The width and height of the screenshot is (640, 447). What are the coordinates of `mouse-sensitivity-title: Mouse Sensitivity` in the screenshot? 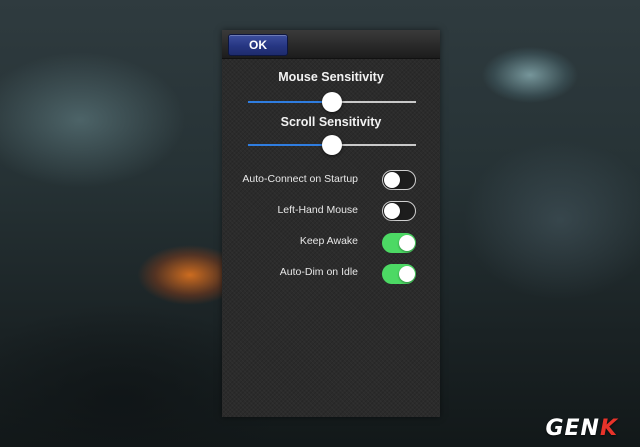 It's located at (331, 77).